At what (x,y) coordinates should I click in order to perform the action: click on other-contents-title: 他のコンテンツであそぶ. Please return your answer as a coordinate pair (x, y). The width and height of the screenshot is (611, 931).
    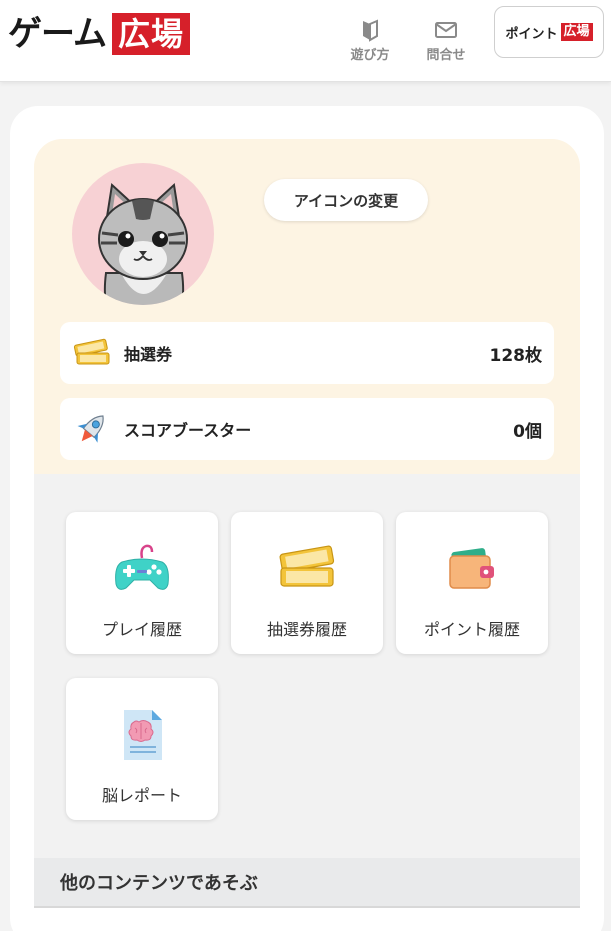
    Looking at the image, I should click on (159, 883).